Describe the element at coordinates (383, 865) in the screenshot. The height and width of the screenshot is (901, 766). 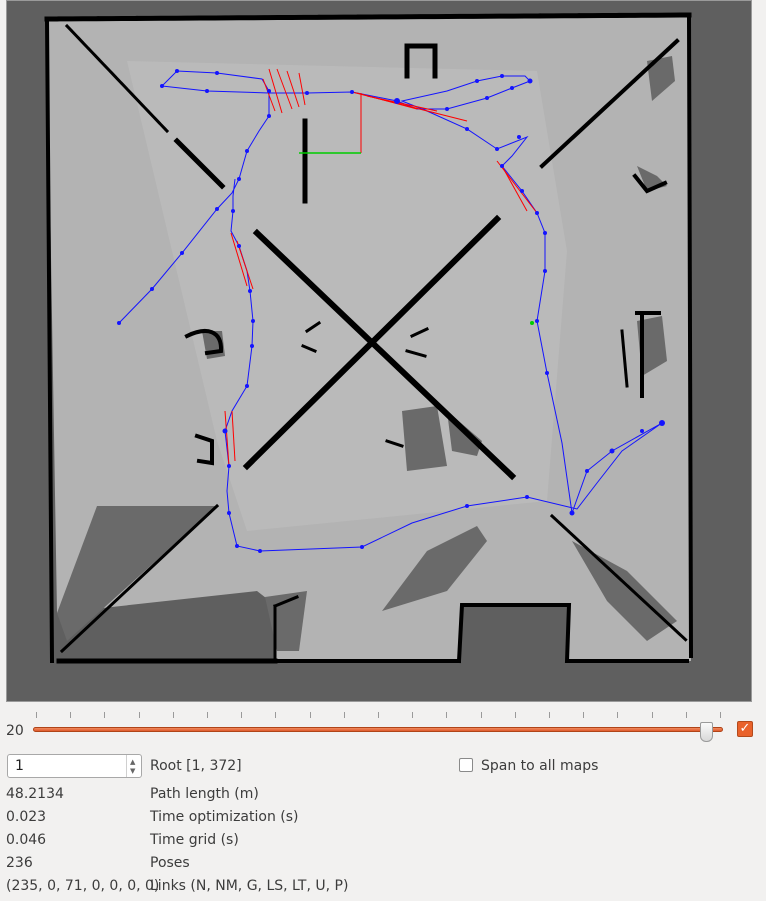
I see `stat-row-poses: 236 Poses` at that location.